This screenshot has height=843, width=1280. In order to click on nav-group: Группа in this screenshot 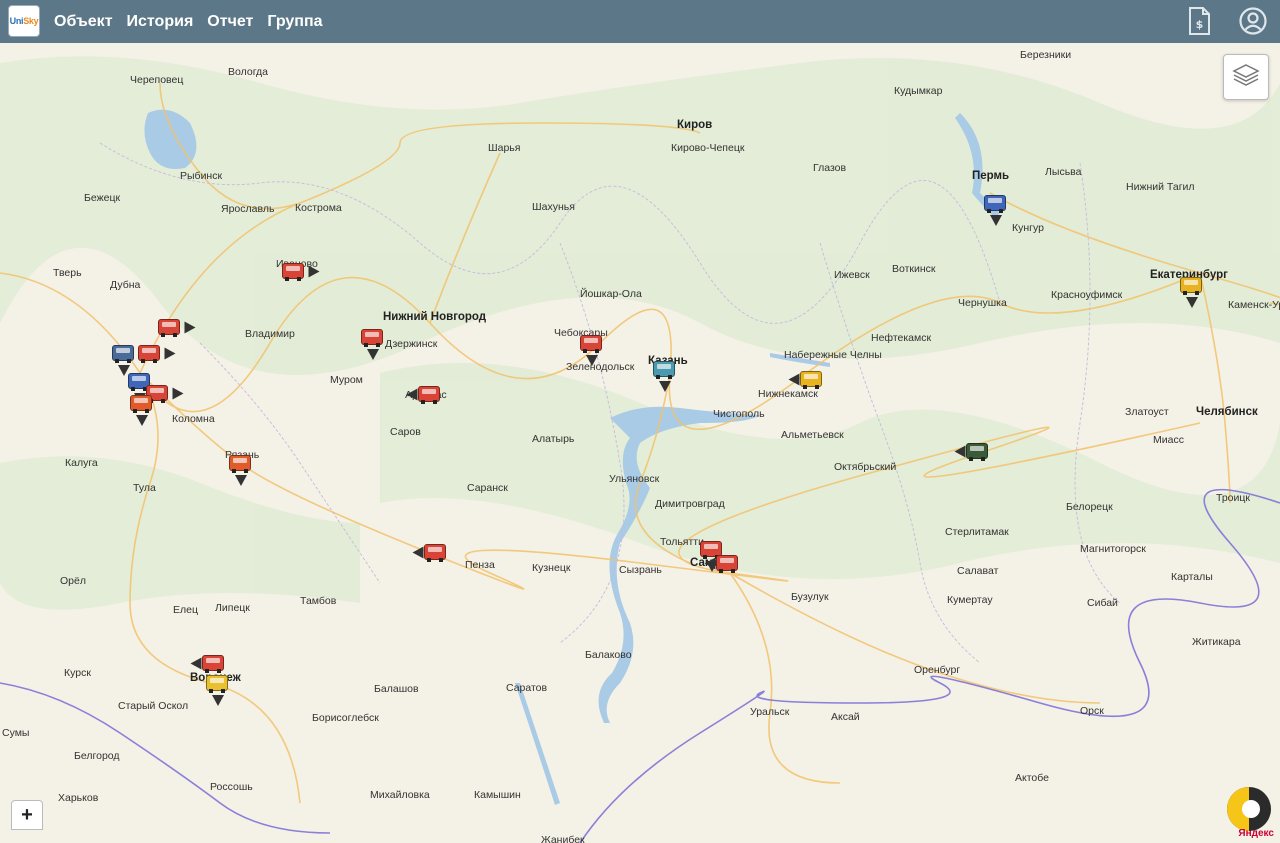, I will do `click(294, 22)`.